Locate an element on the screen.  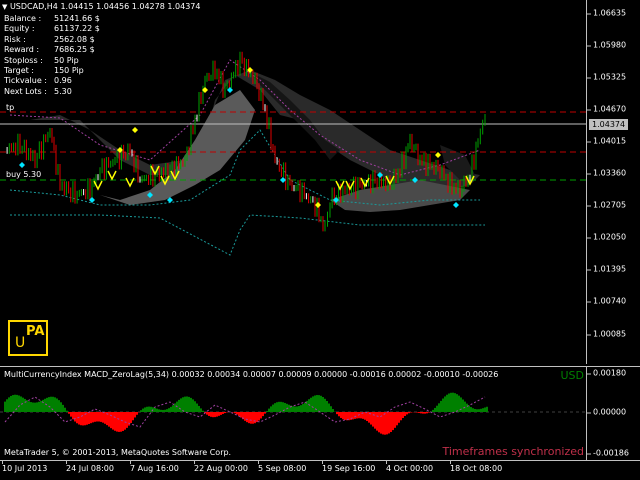
info-value: 150 Pip is located at coordinates (69, 71).